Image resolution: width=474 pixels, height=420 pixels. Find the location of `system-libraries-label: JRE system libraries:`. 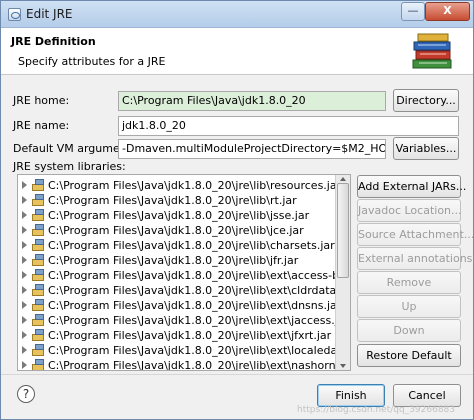

system-libraries-label: JRE system libraries: is located at coordinates (69, 166).